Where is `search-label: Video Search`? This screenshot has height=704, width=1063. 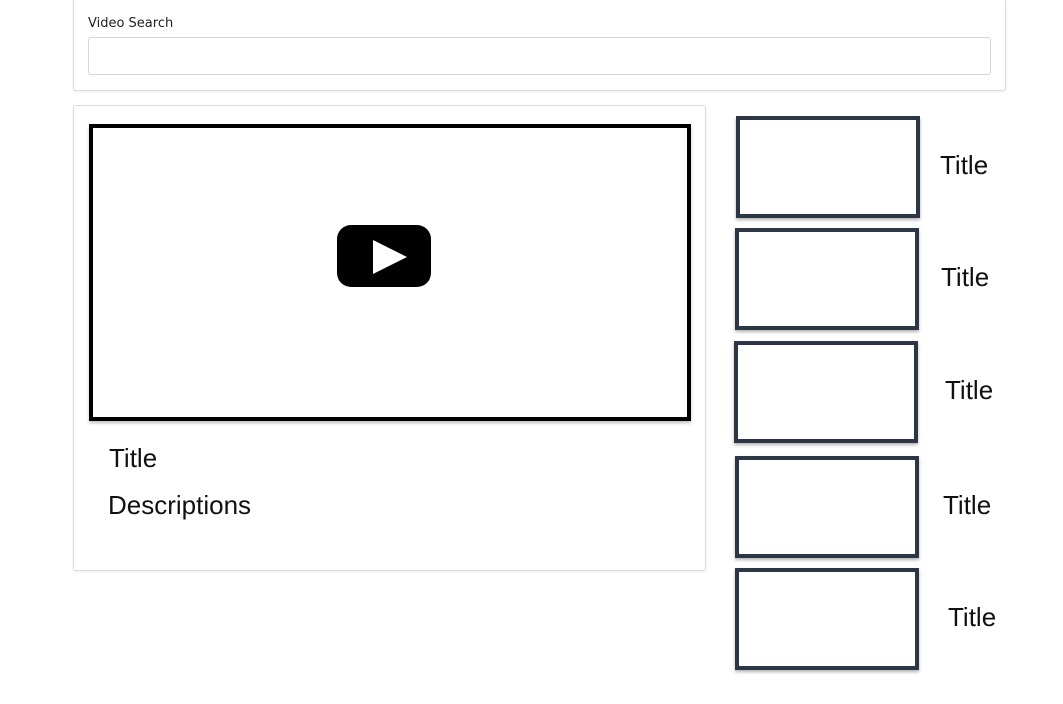
search-label: Video Search is located at coordinates (131, 23).